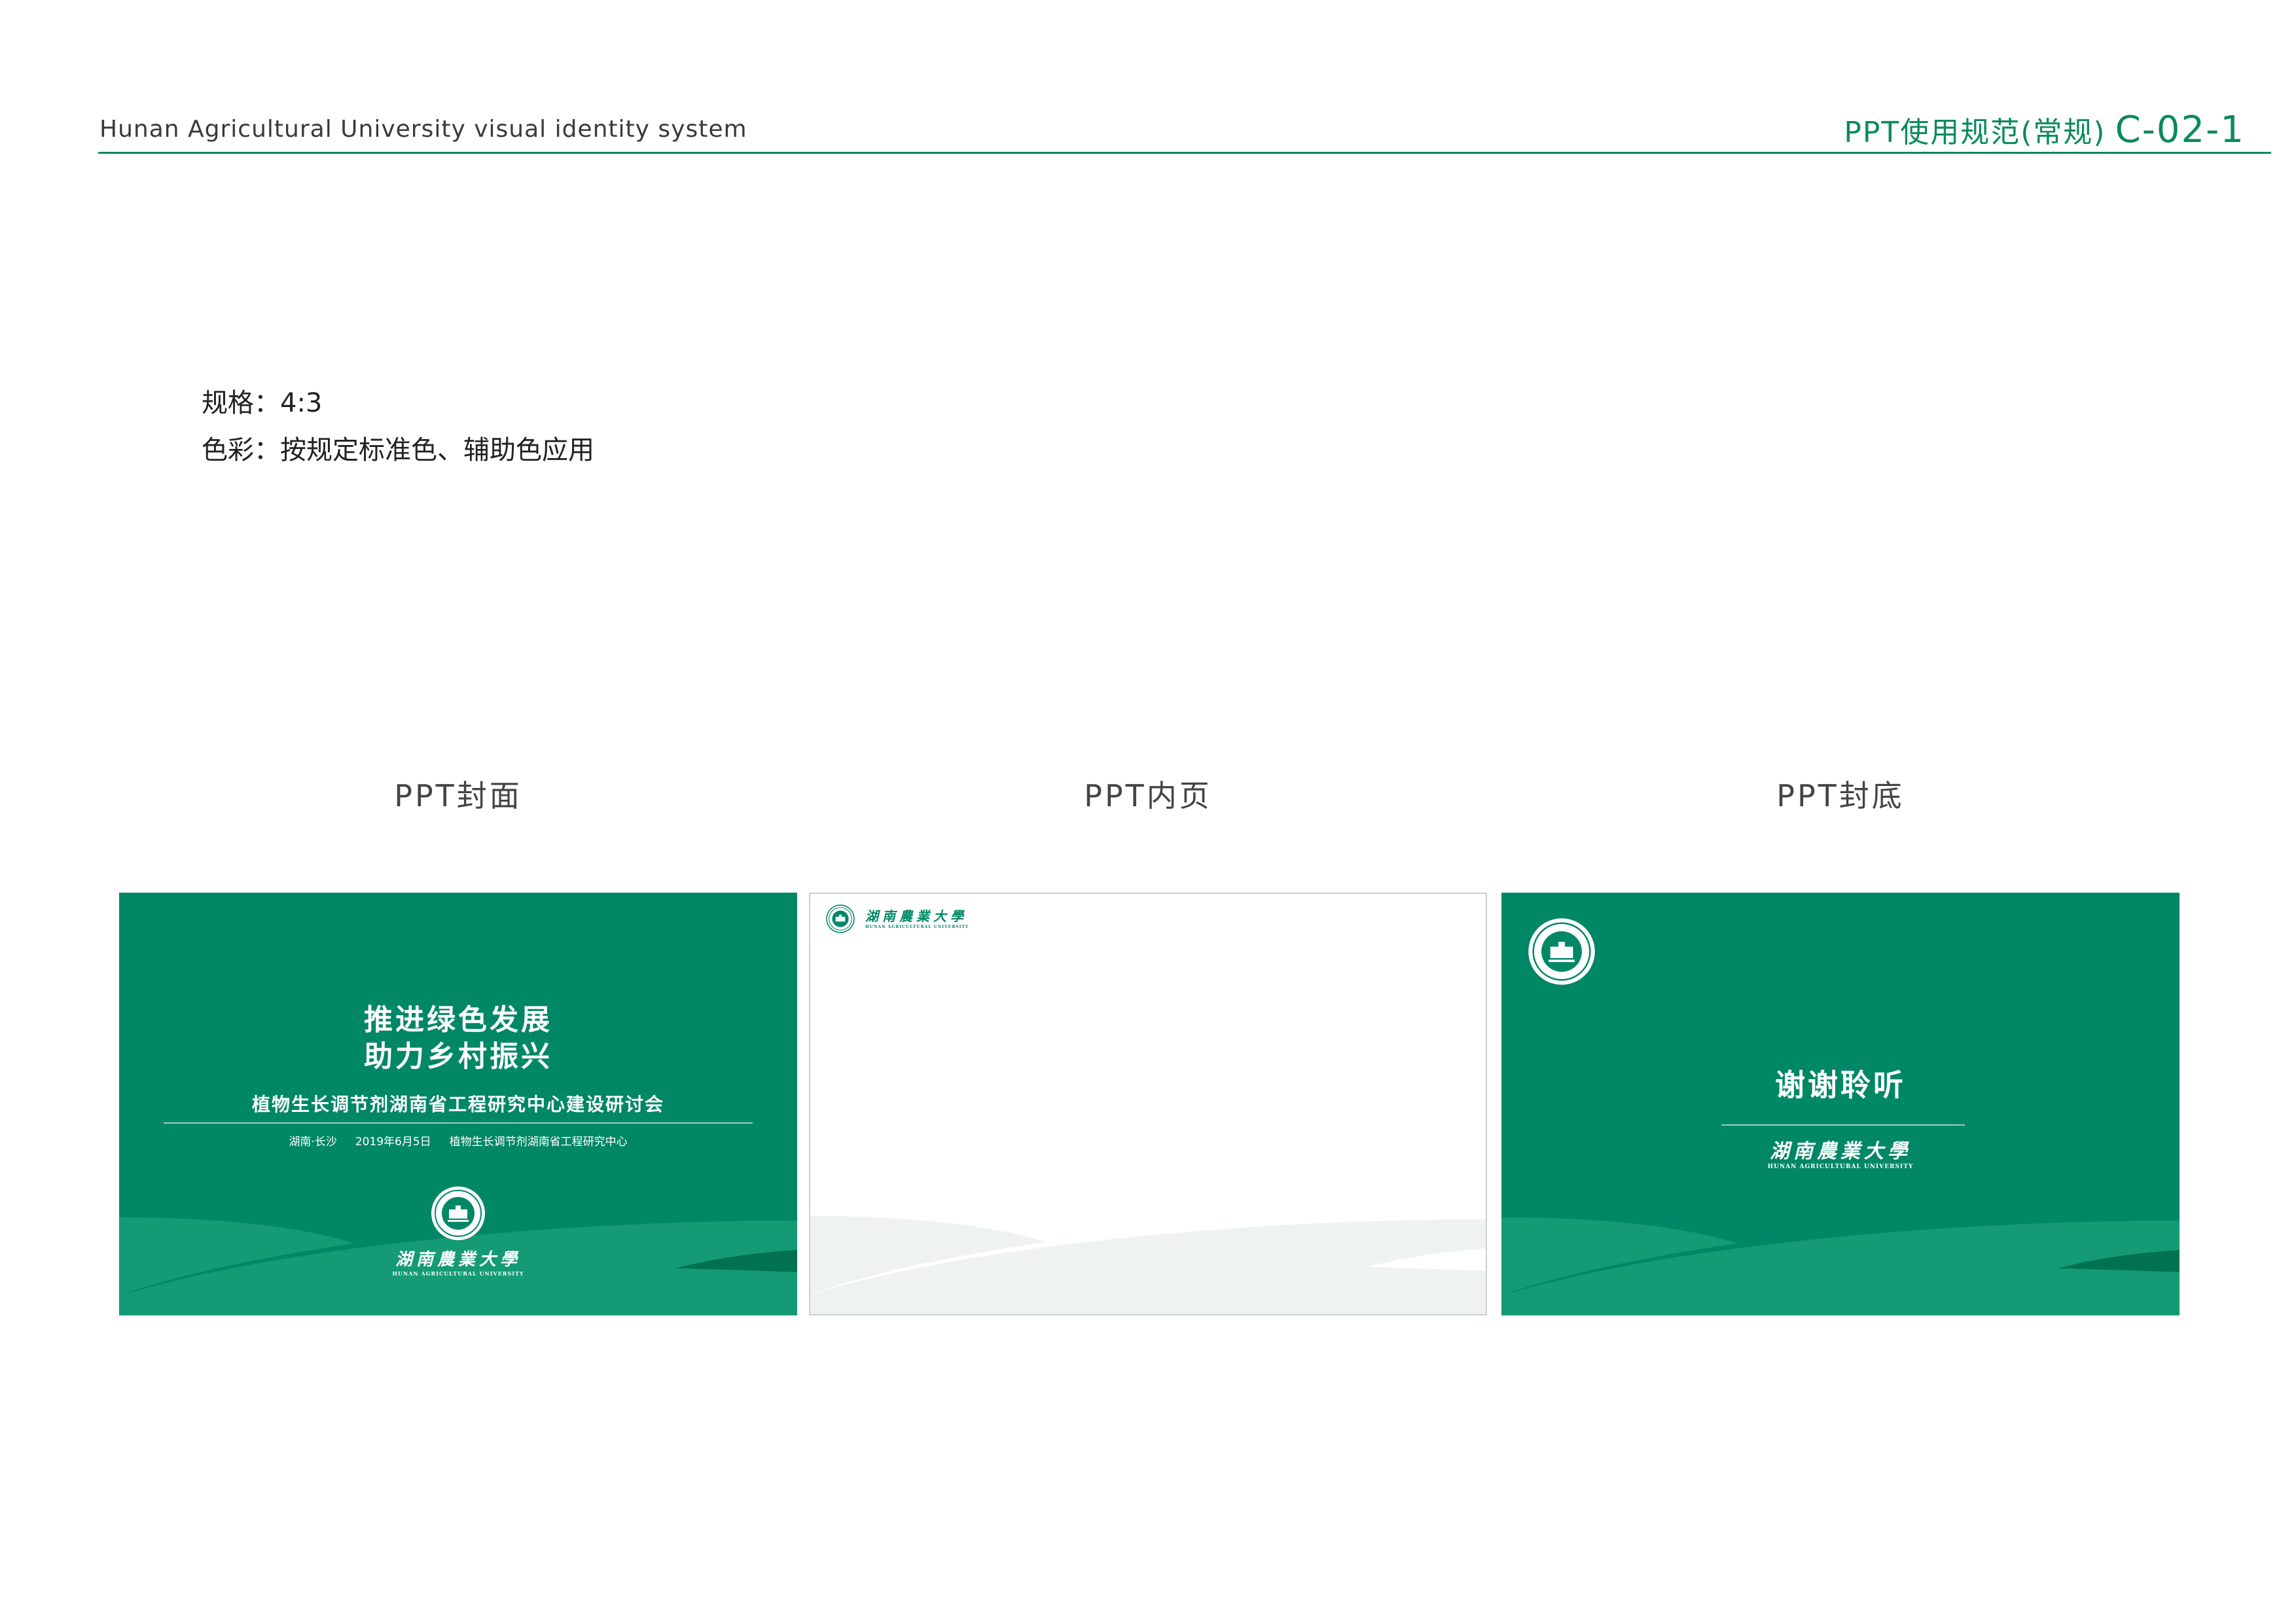  I want to click on cover-meta: 湖南·长沙 2019年6月5日 植物生长调节剂湖南省工程研究中心, so click(458, 1140).